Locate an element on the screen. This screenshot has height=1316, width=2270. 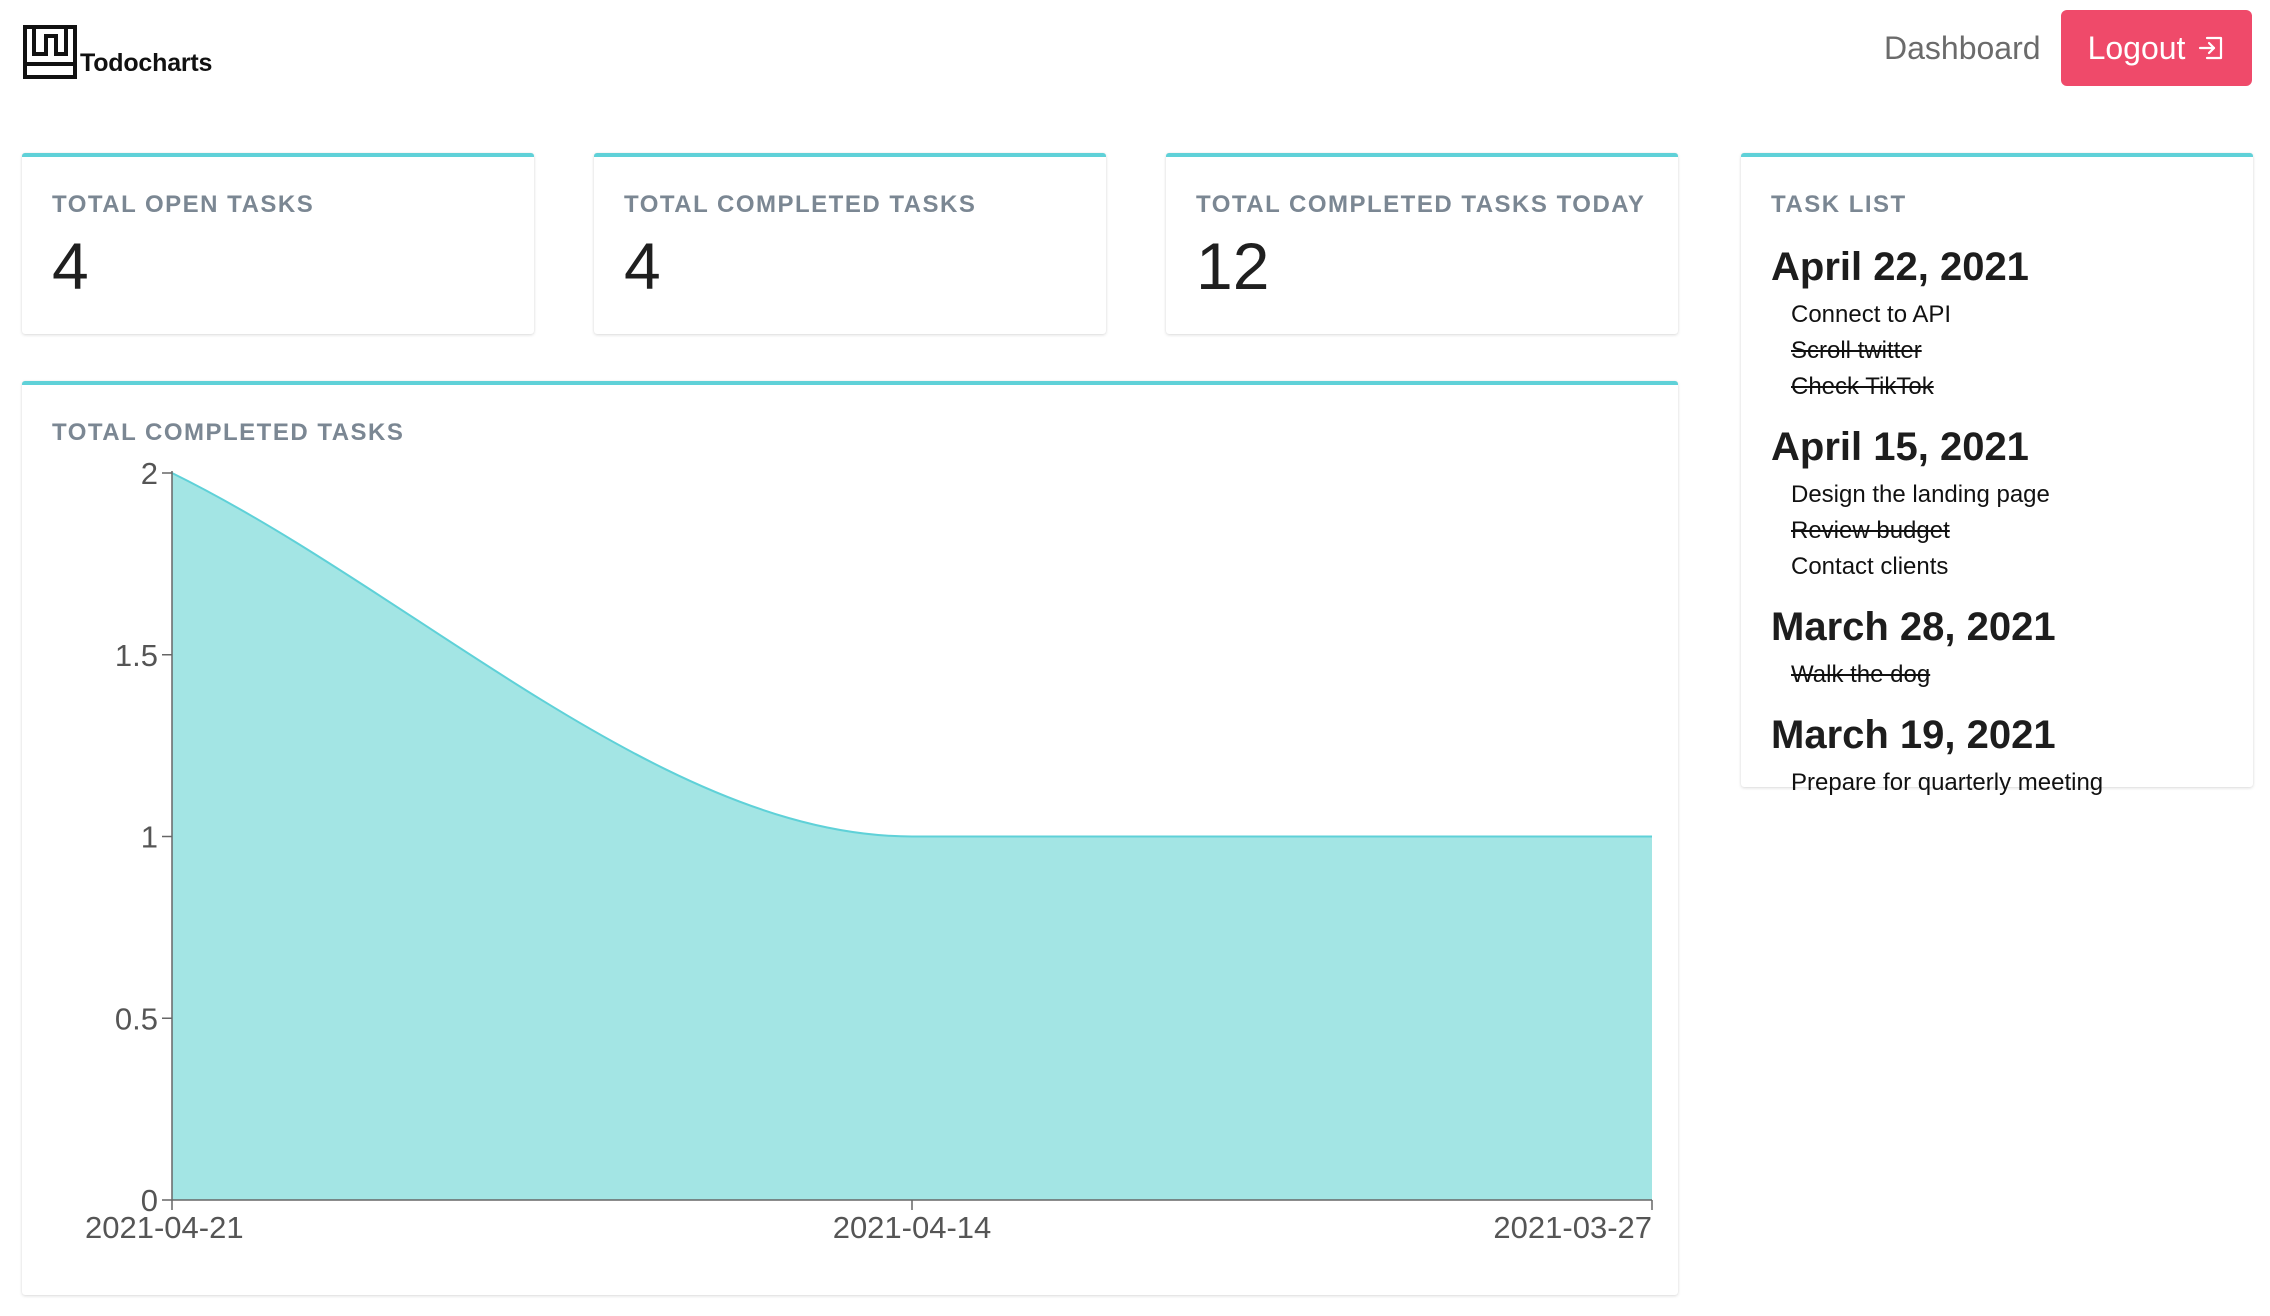
top-navbar: Todocharts Dashboard Logout is located at coordinates (1135, 65).